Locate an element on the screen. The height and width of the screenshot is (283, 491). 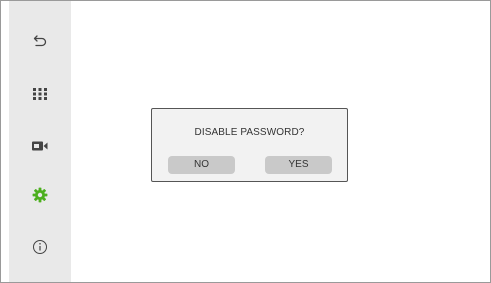
yes-button: YES is located at coordinates (298, 165).